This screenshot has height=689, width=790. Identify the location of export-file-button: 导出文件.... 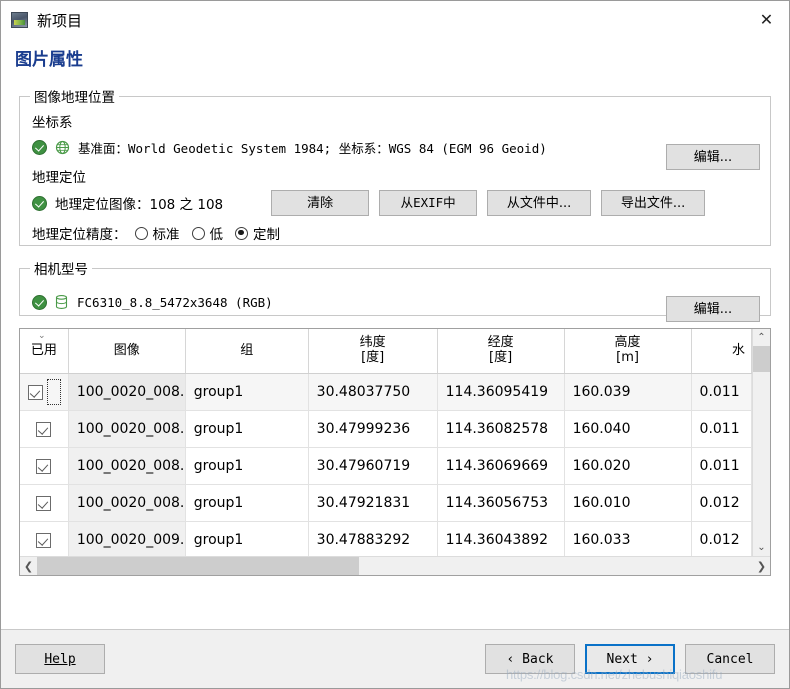
(653, 203).